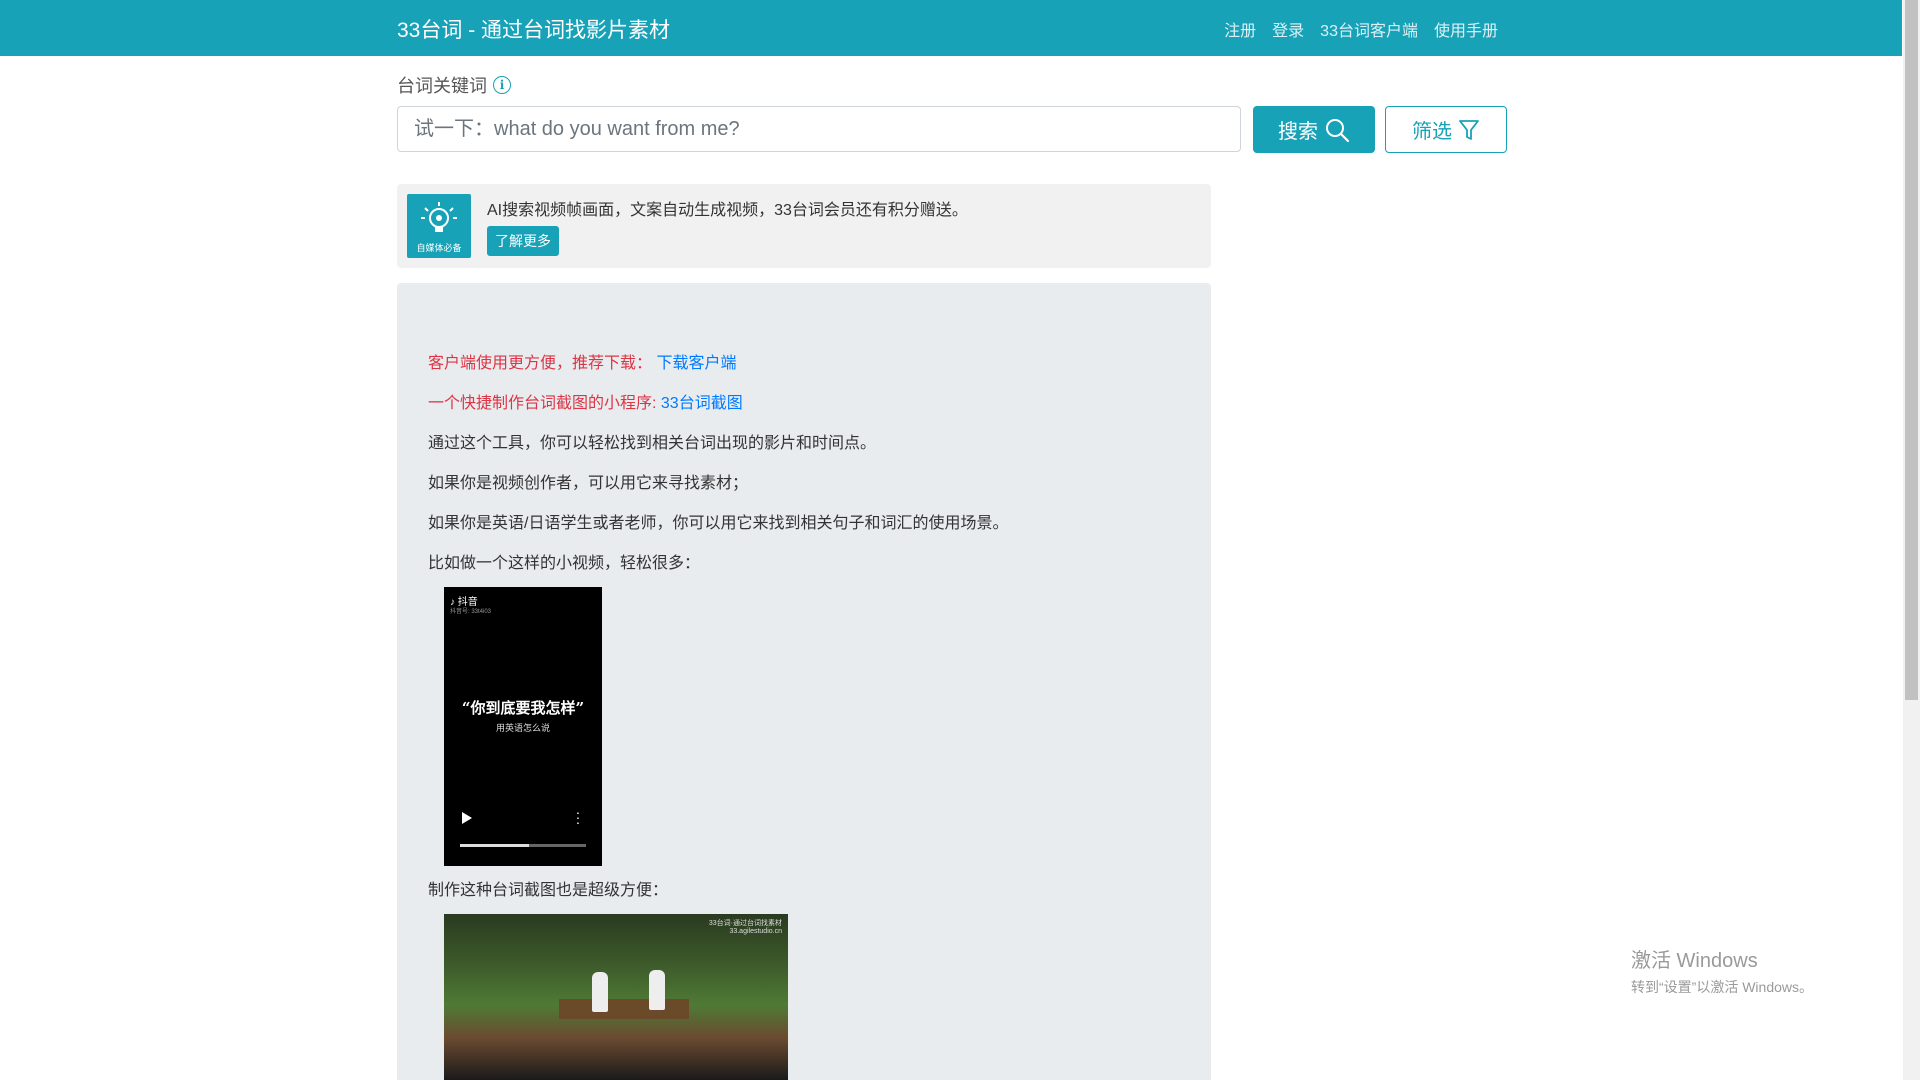 Image resolution: width=1920 pixels, height=1080 pixels. What do you see at coordinates (1240, 29) in the screenshot?
I see `nav-register-link: 注册` at bounding box center [1240, 29].